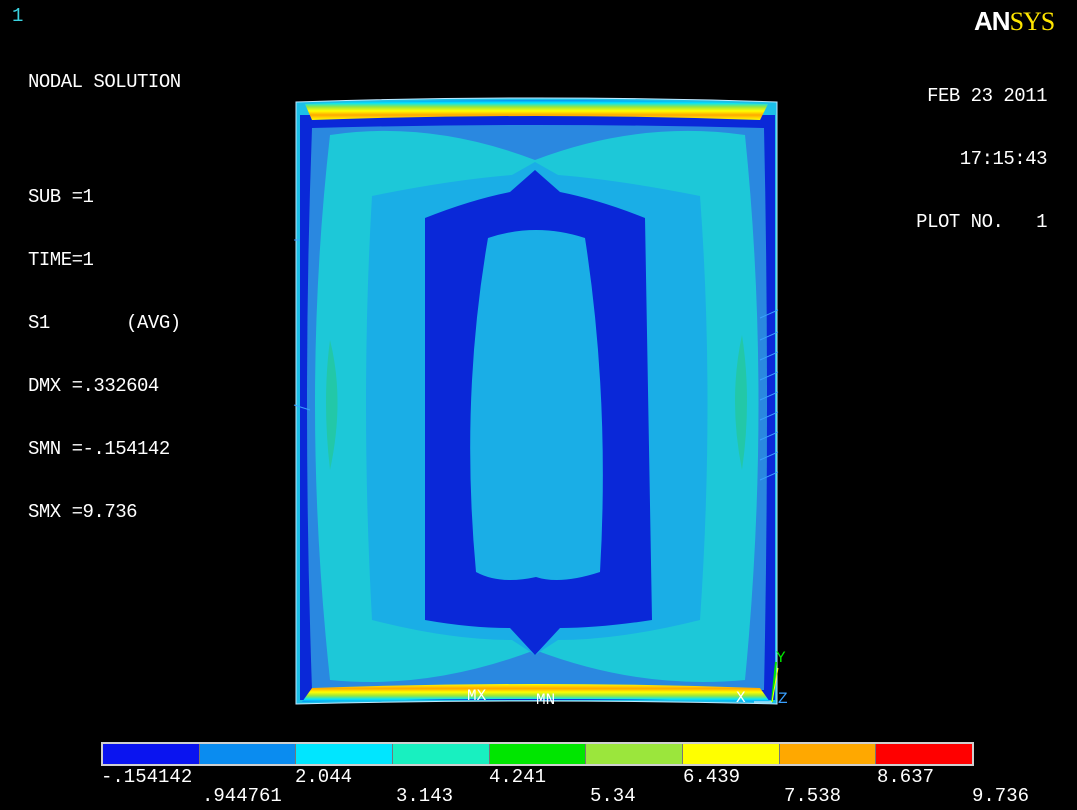 The width and height of the screenshot is (1077, 810). Describe the element at coordinates (477, 696) in the screenshot. I see `max-marker: MX` at that location.